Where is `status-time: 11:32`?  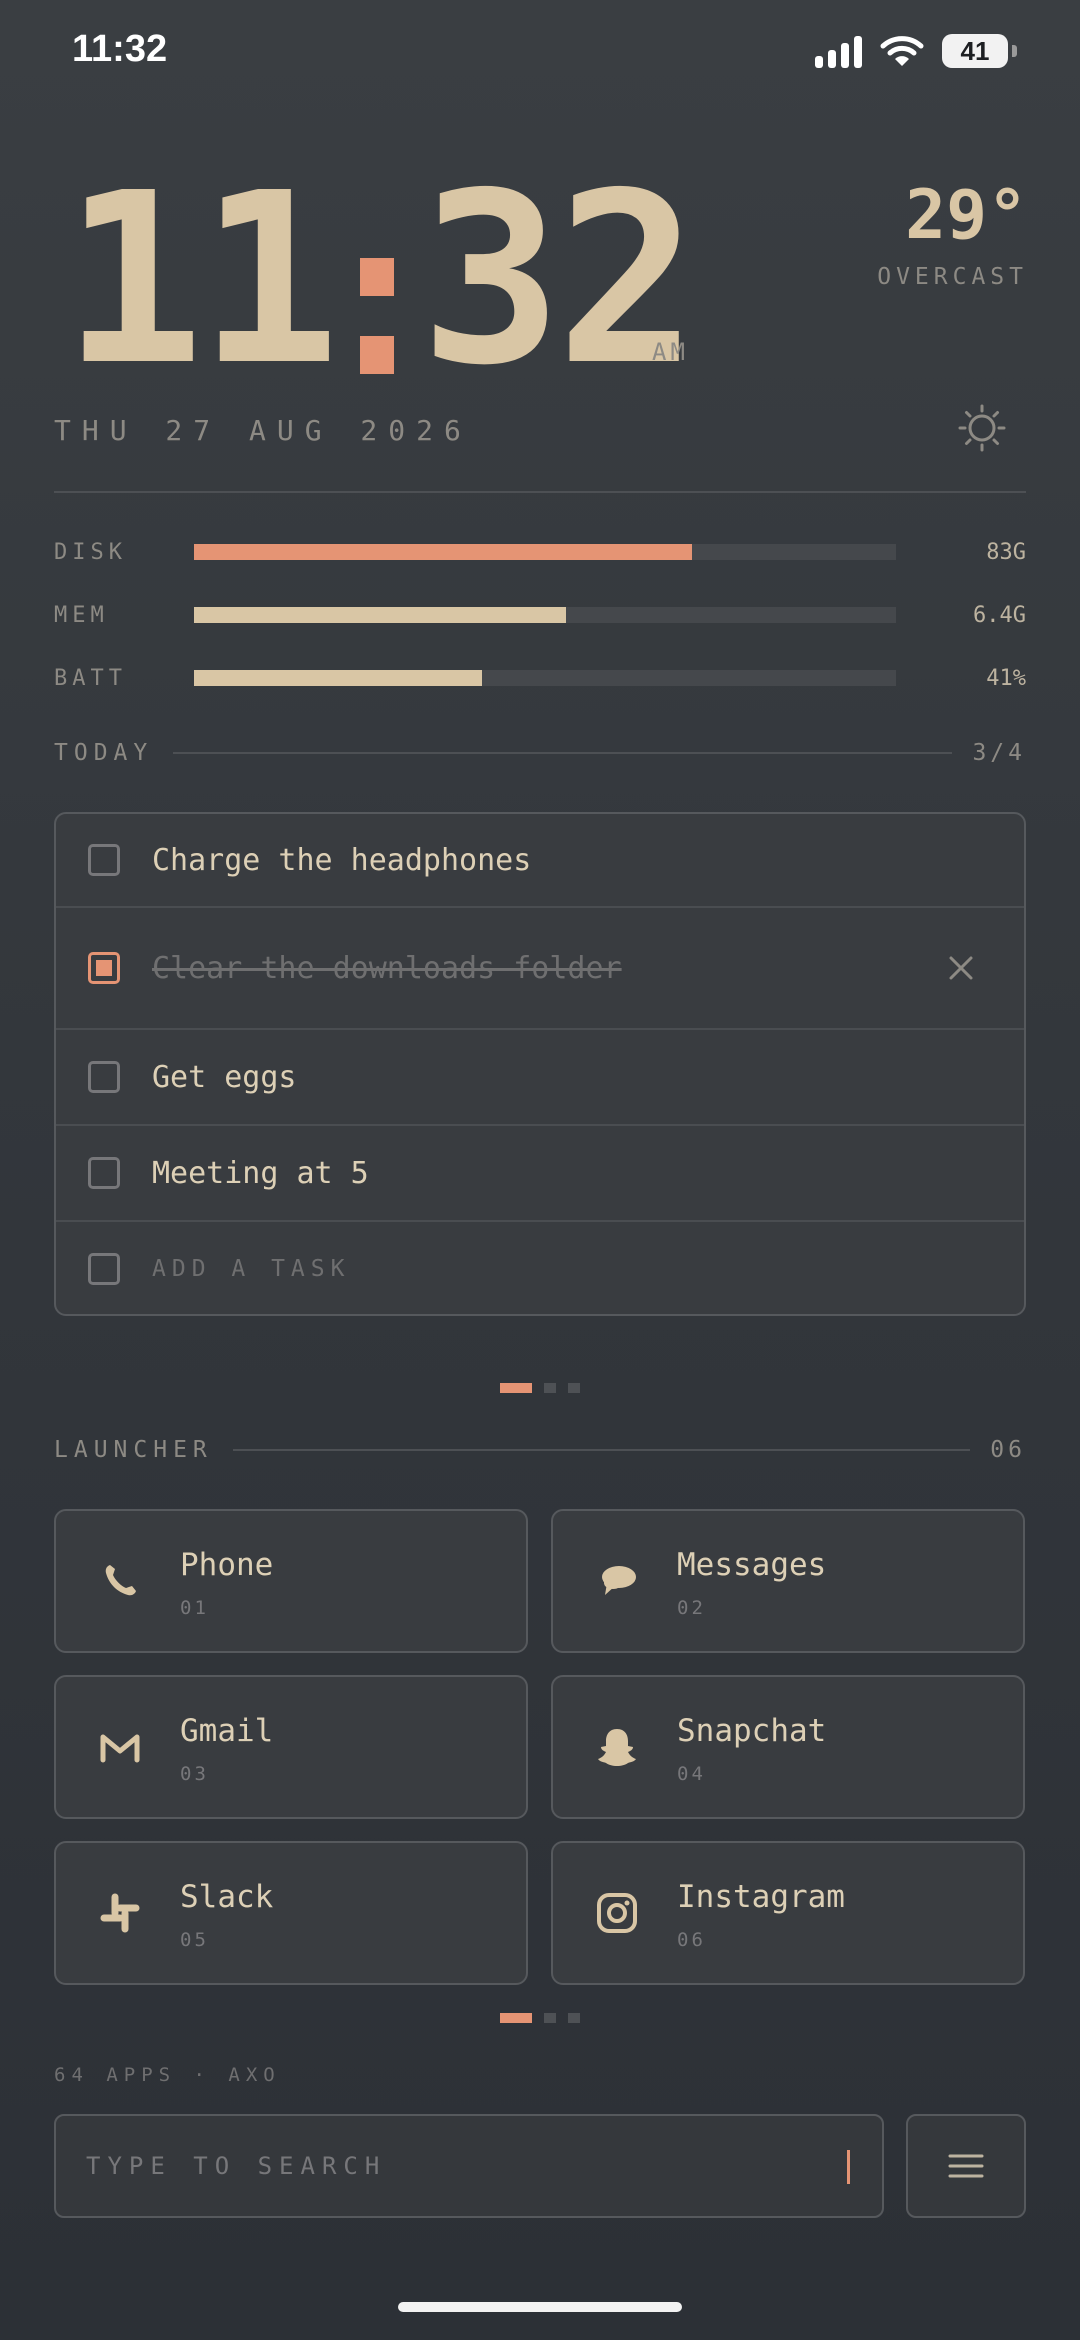
status-time: 11:32 is located at coordinates (120, 49).